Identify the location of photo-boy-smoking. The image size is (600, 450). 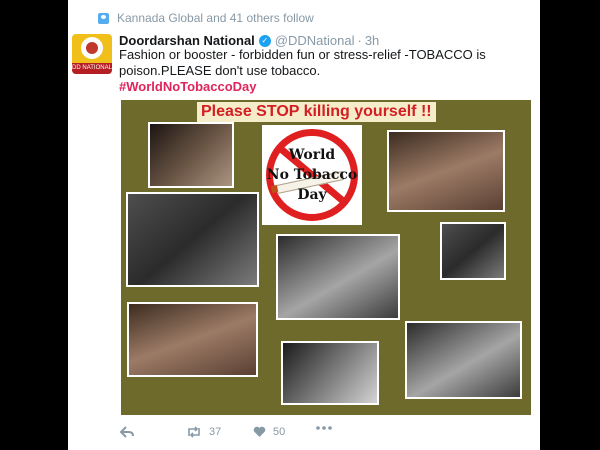
(330, 373).